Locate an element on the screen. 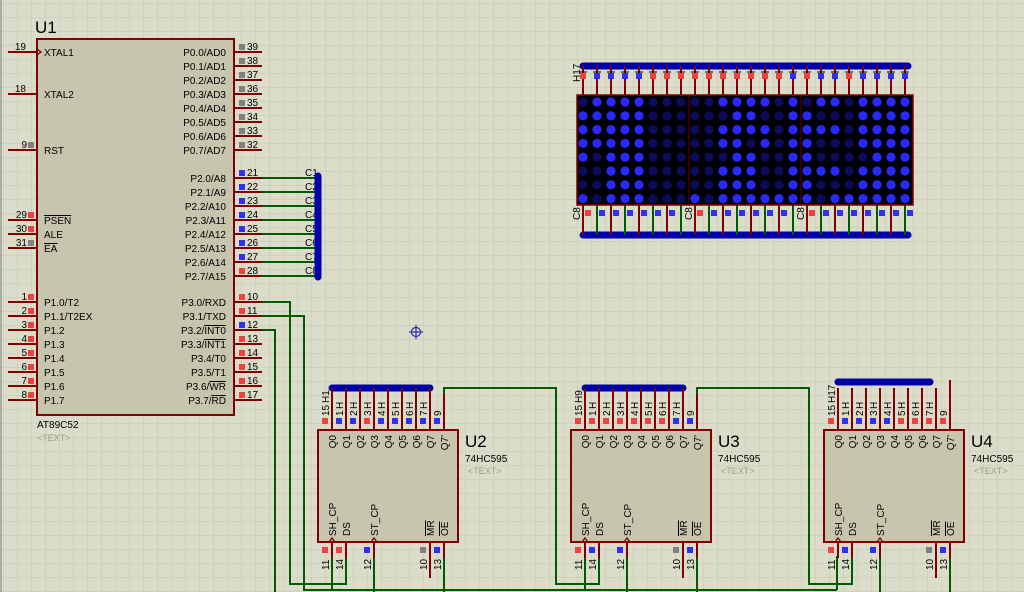 This screenshot has width=1024, height=592. matrix-net-label: C8 is located at coordinates (689, 213).